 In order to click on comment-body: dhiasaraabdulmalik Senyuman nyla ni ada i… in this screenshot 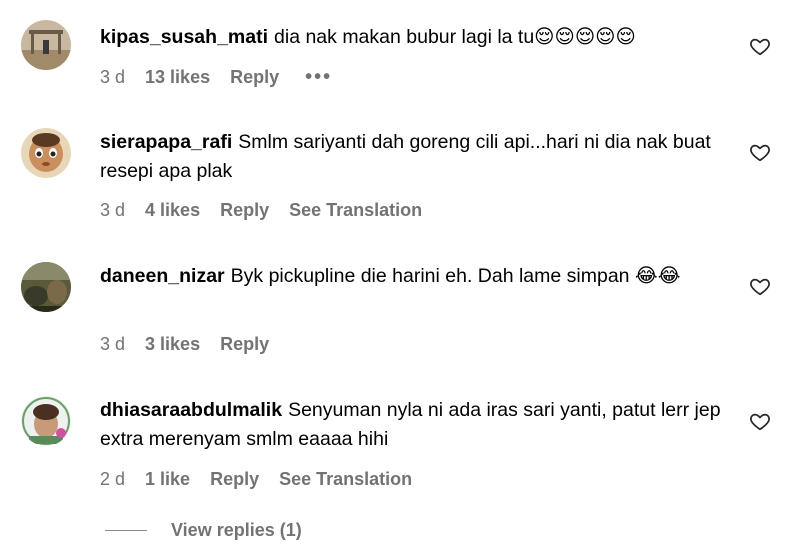, I will do `click(414, 425)`.